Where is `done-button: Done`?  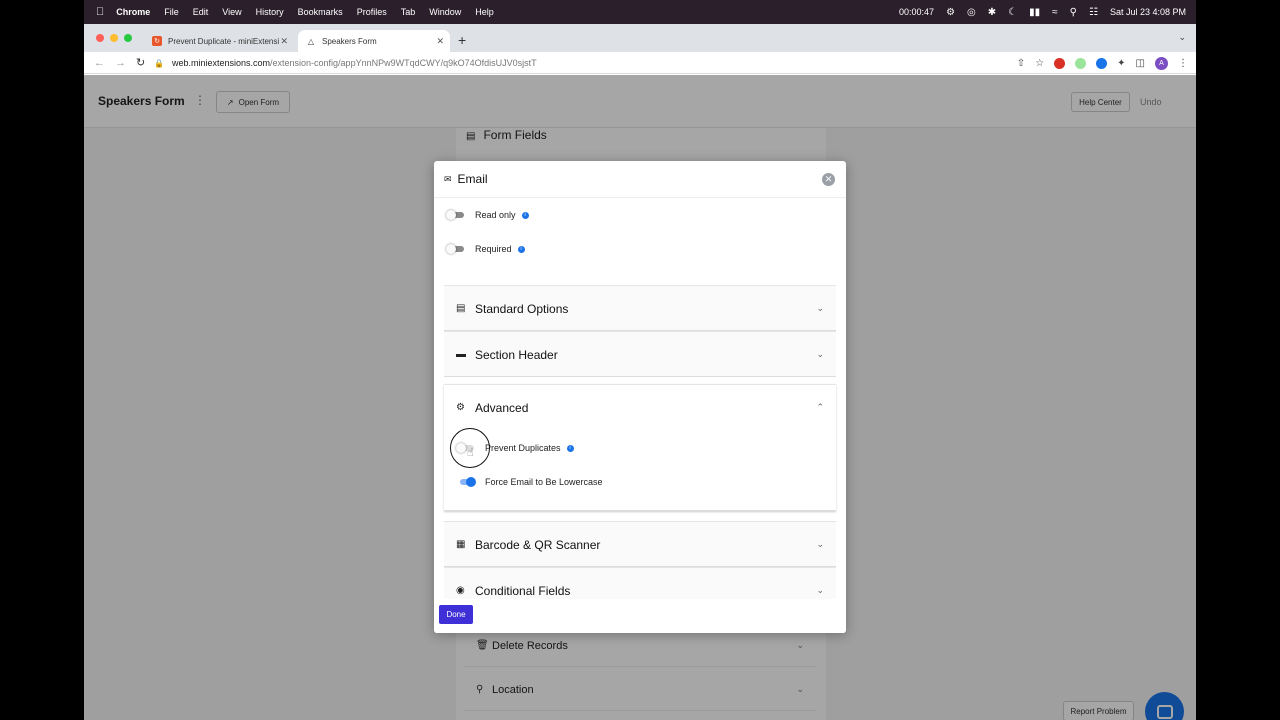 done-button: Done is located at coordinates (456, 614).